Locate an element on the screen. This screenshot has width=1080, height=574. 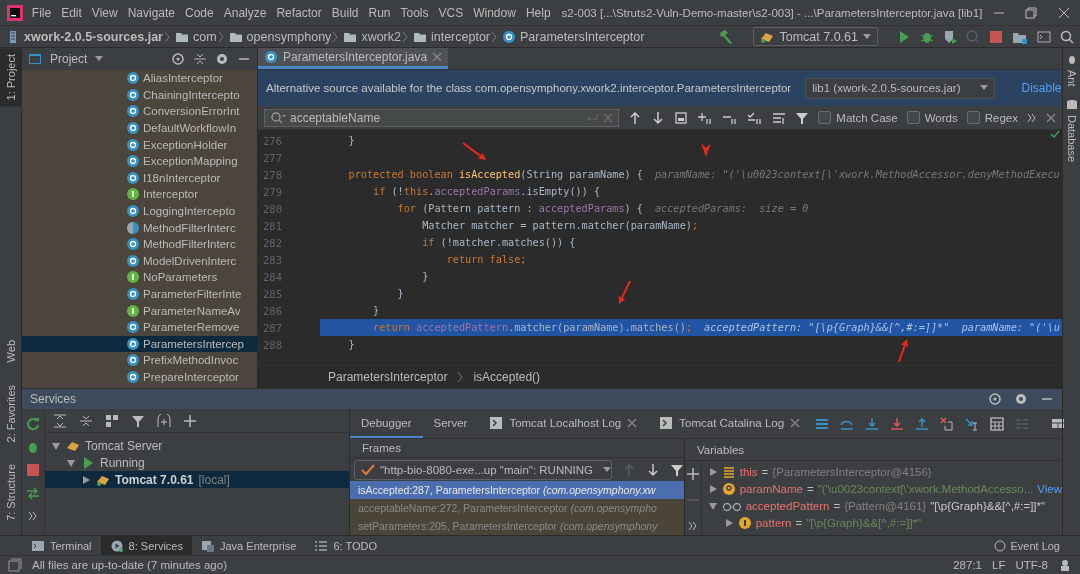
tree-item: ExceptionMapping is located at coordinates (190, 161).